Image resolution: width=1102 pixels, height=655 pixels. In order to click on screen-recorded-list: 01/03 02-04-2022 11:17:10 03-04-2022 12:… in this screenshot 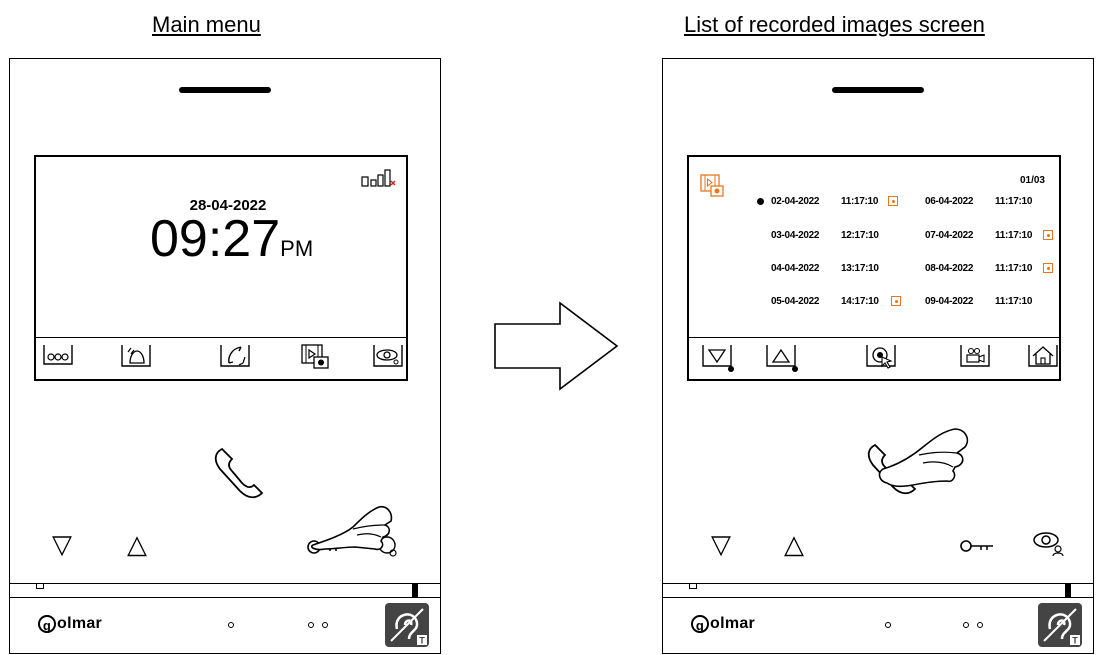, I will do `click(874, 268)`.